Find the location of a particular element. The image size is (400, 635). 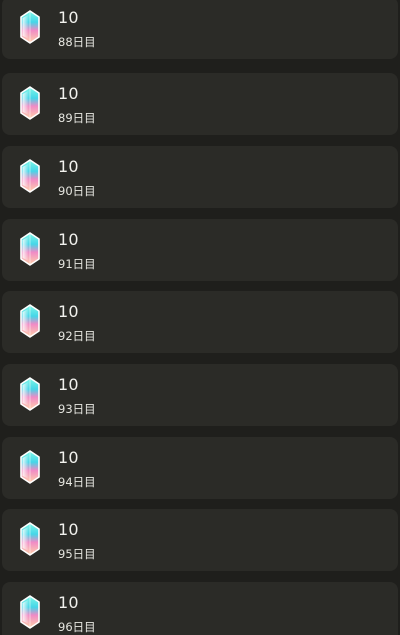

reward-row: 10 95日目 is located at coordinates (200, 540).